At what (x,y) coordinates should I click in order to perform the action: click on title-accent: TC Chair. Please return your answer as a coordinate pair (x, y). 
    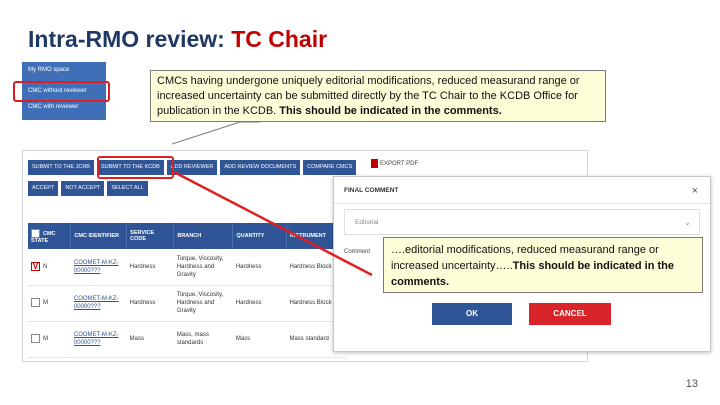
    Looking at the image, I should click on (279, 39).